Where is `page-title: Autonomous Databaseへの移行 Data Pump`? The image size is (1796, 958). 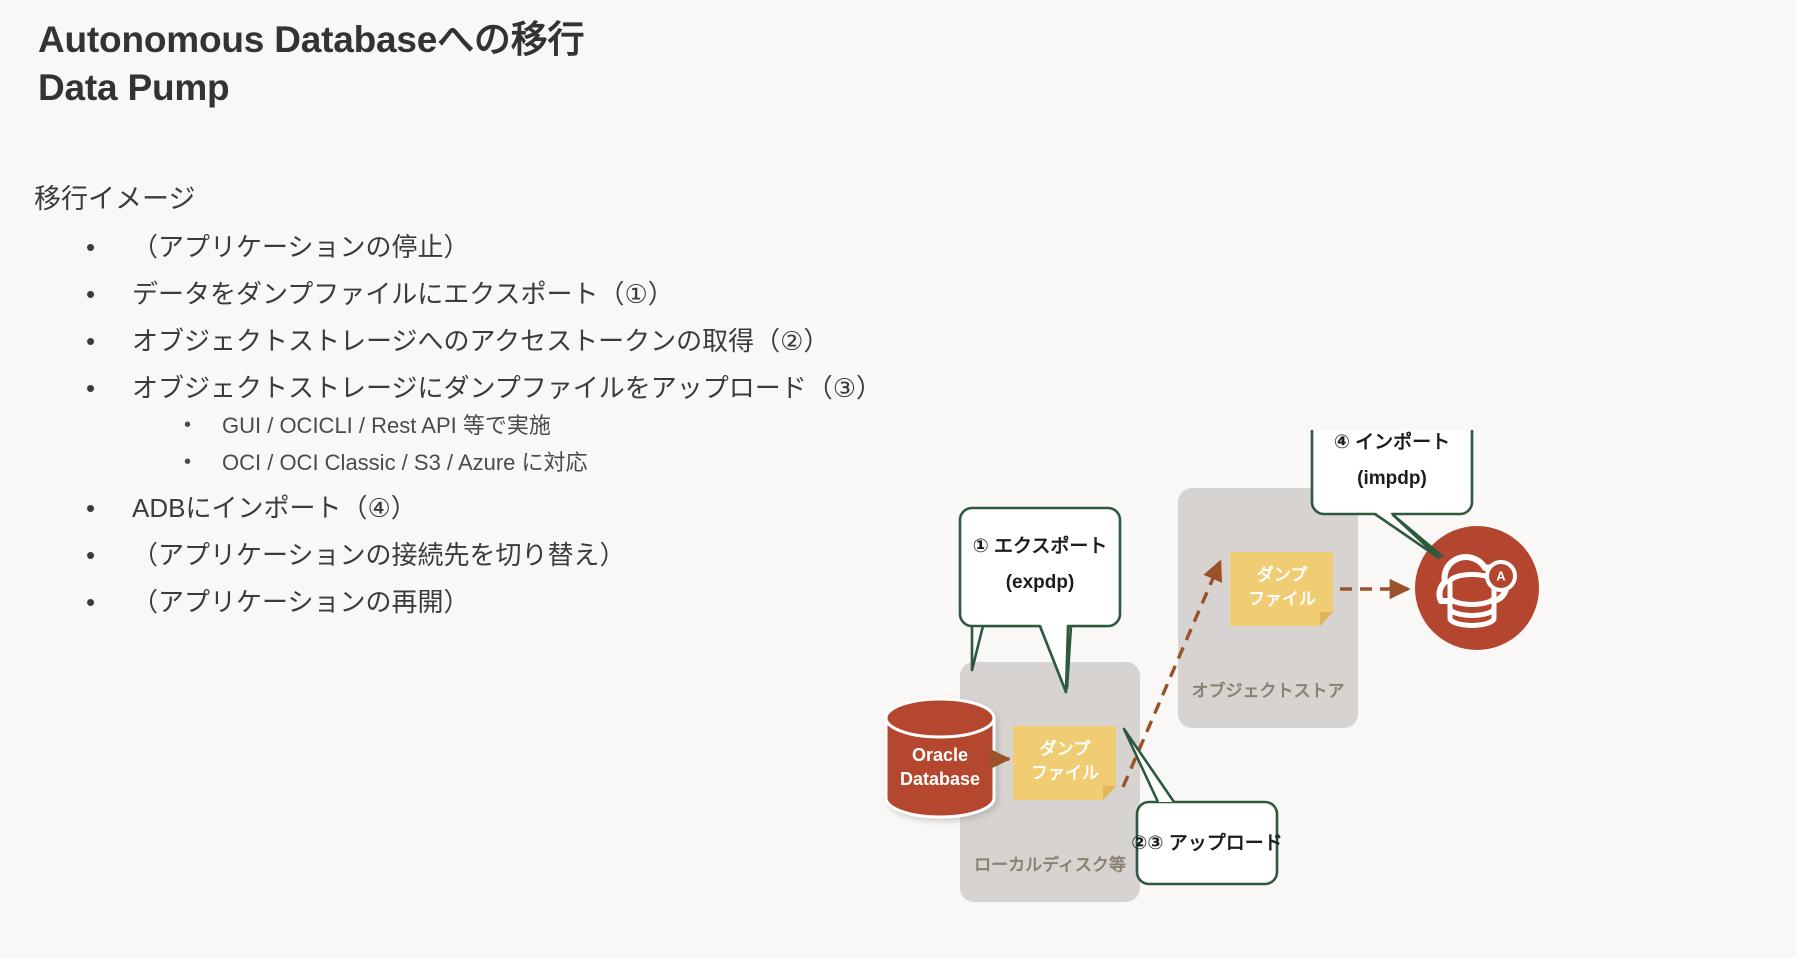
page-title: Autonomous Databaseへの移行 Data Pump is located at coordinates (488, 64).